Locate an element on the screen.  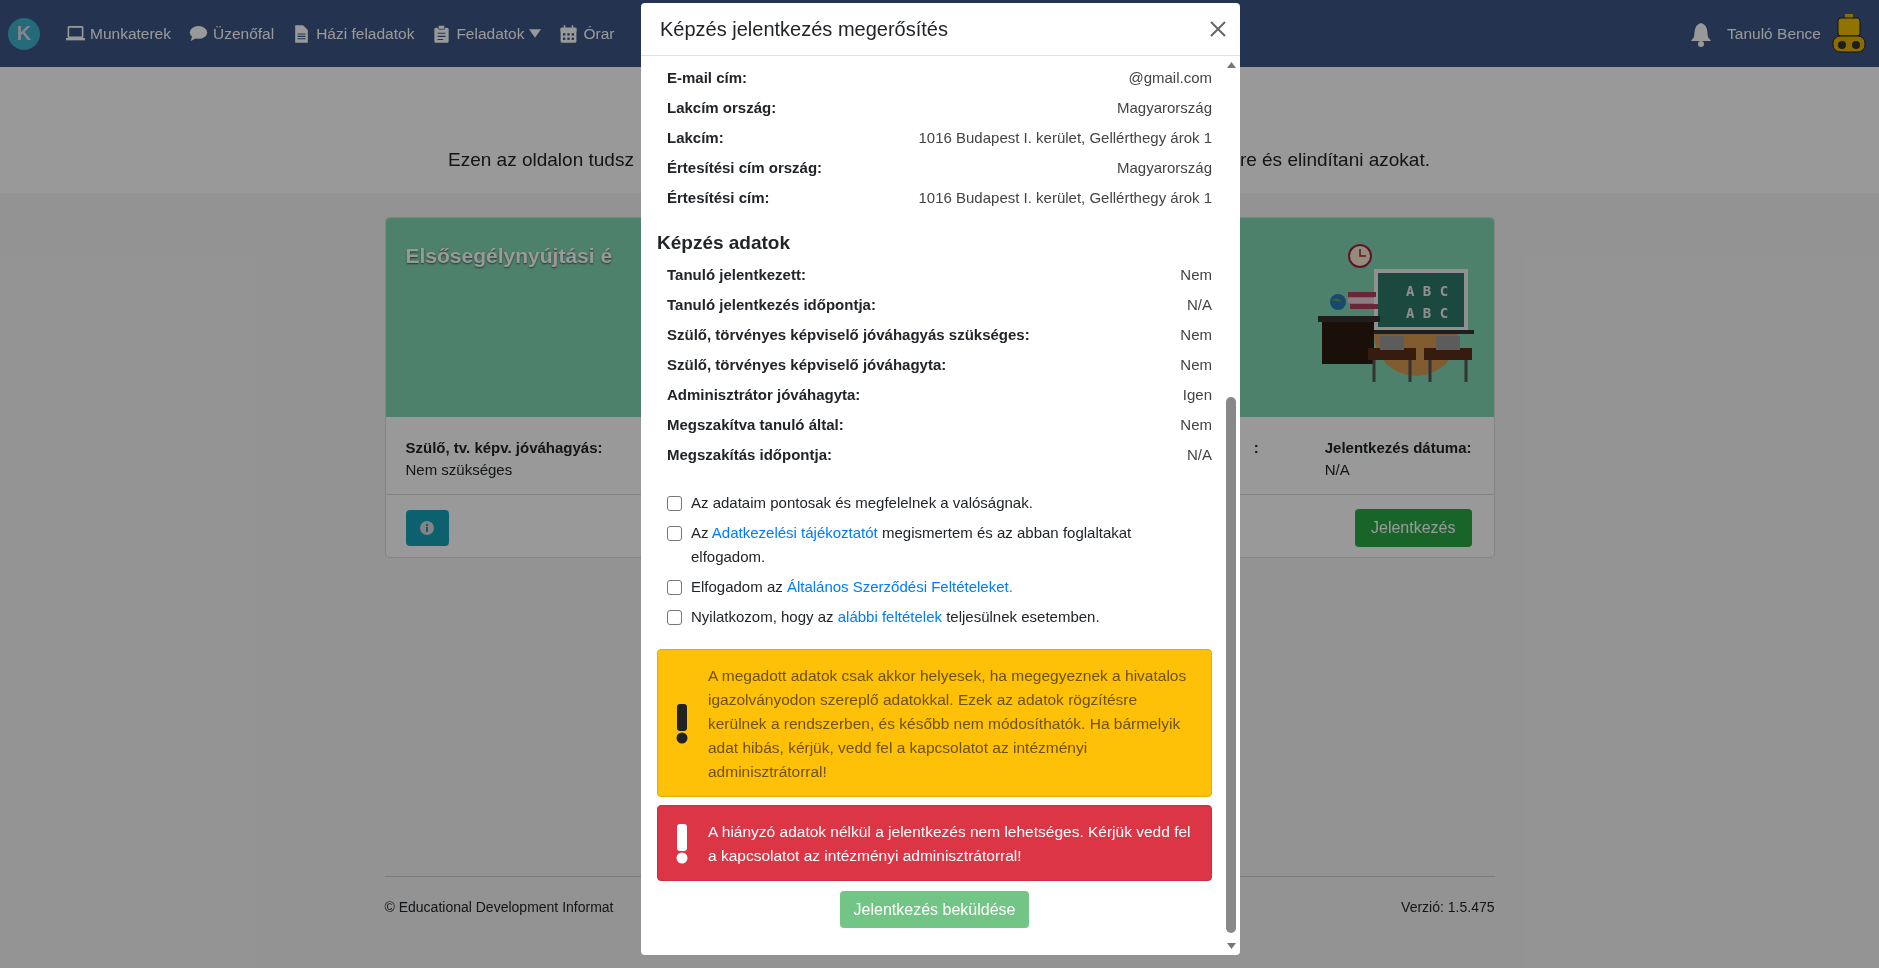
link: Adatkezelési tájékoztatót is located at coordinates (794, 532).